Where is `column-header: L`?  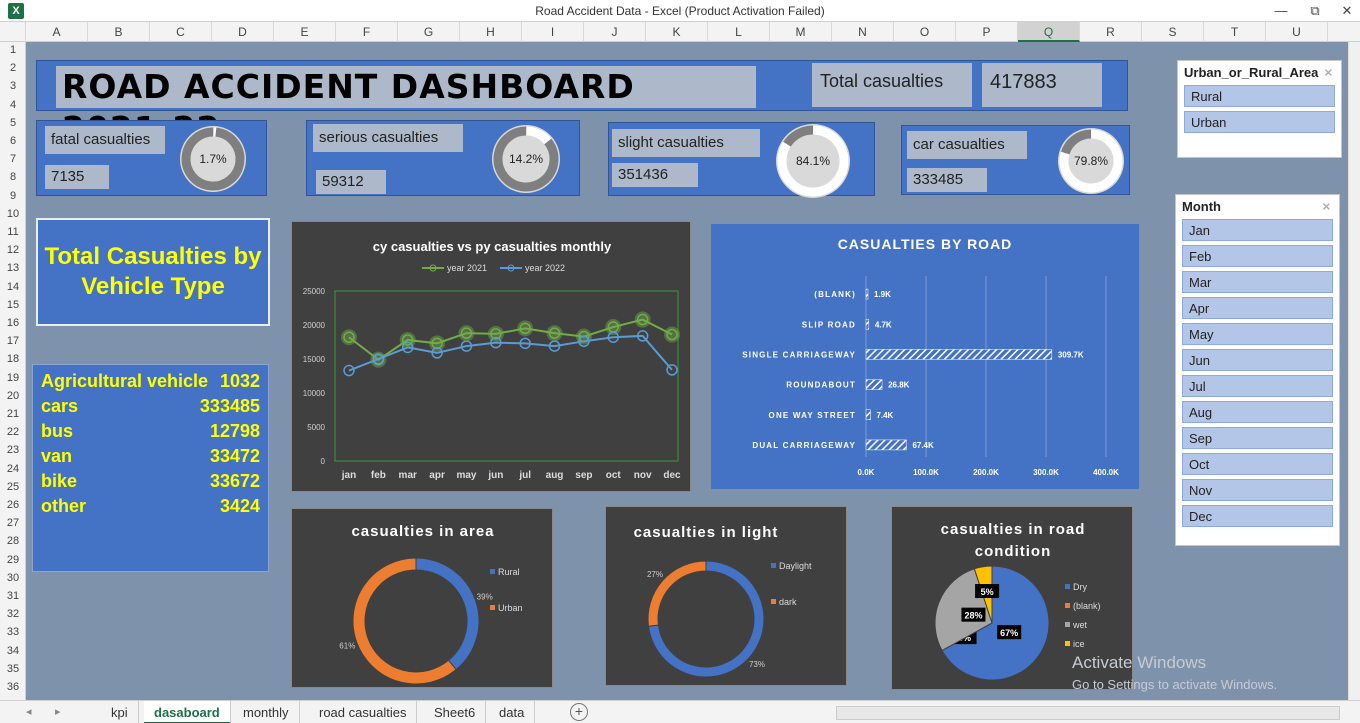 column-header: L is located at coordinates (739, 32).